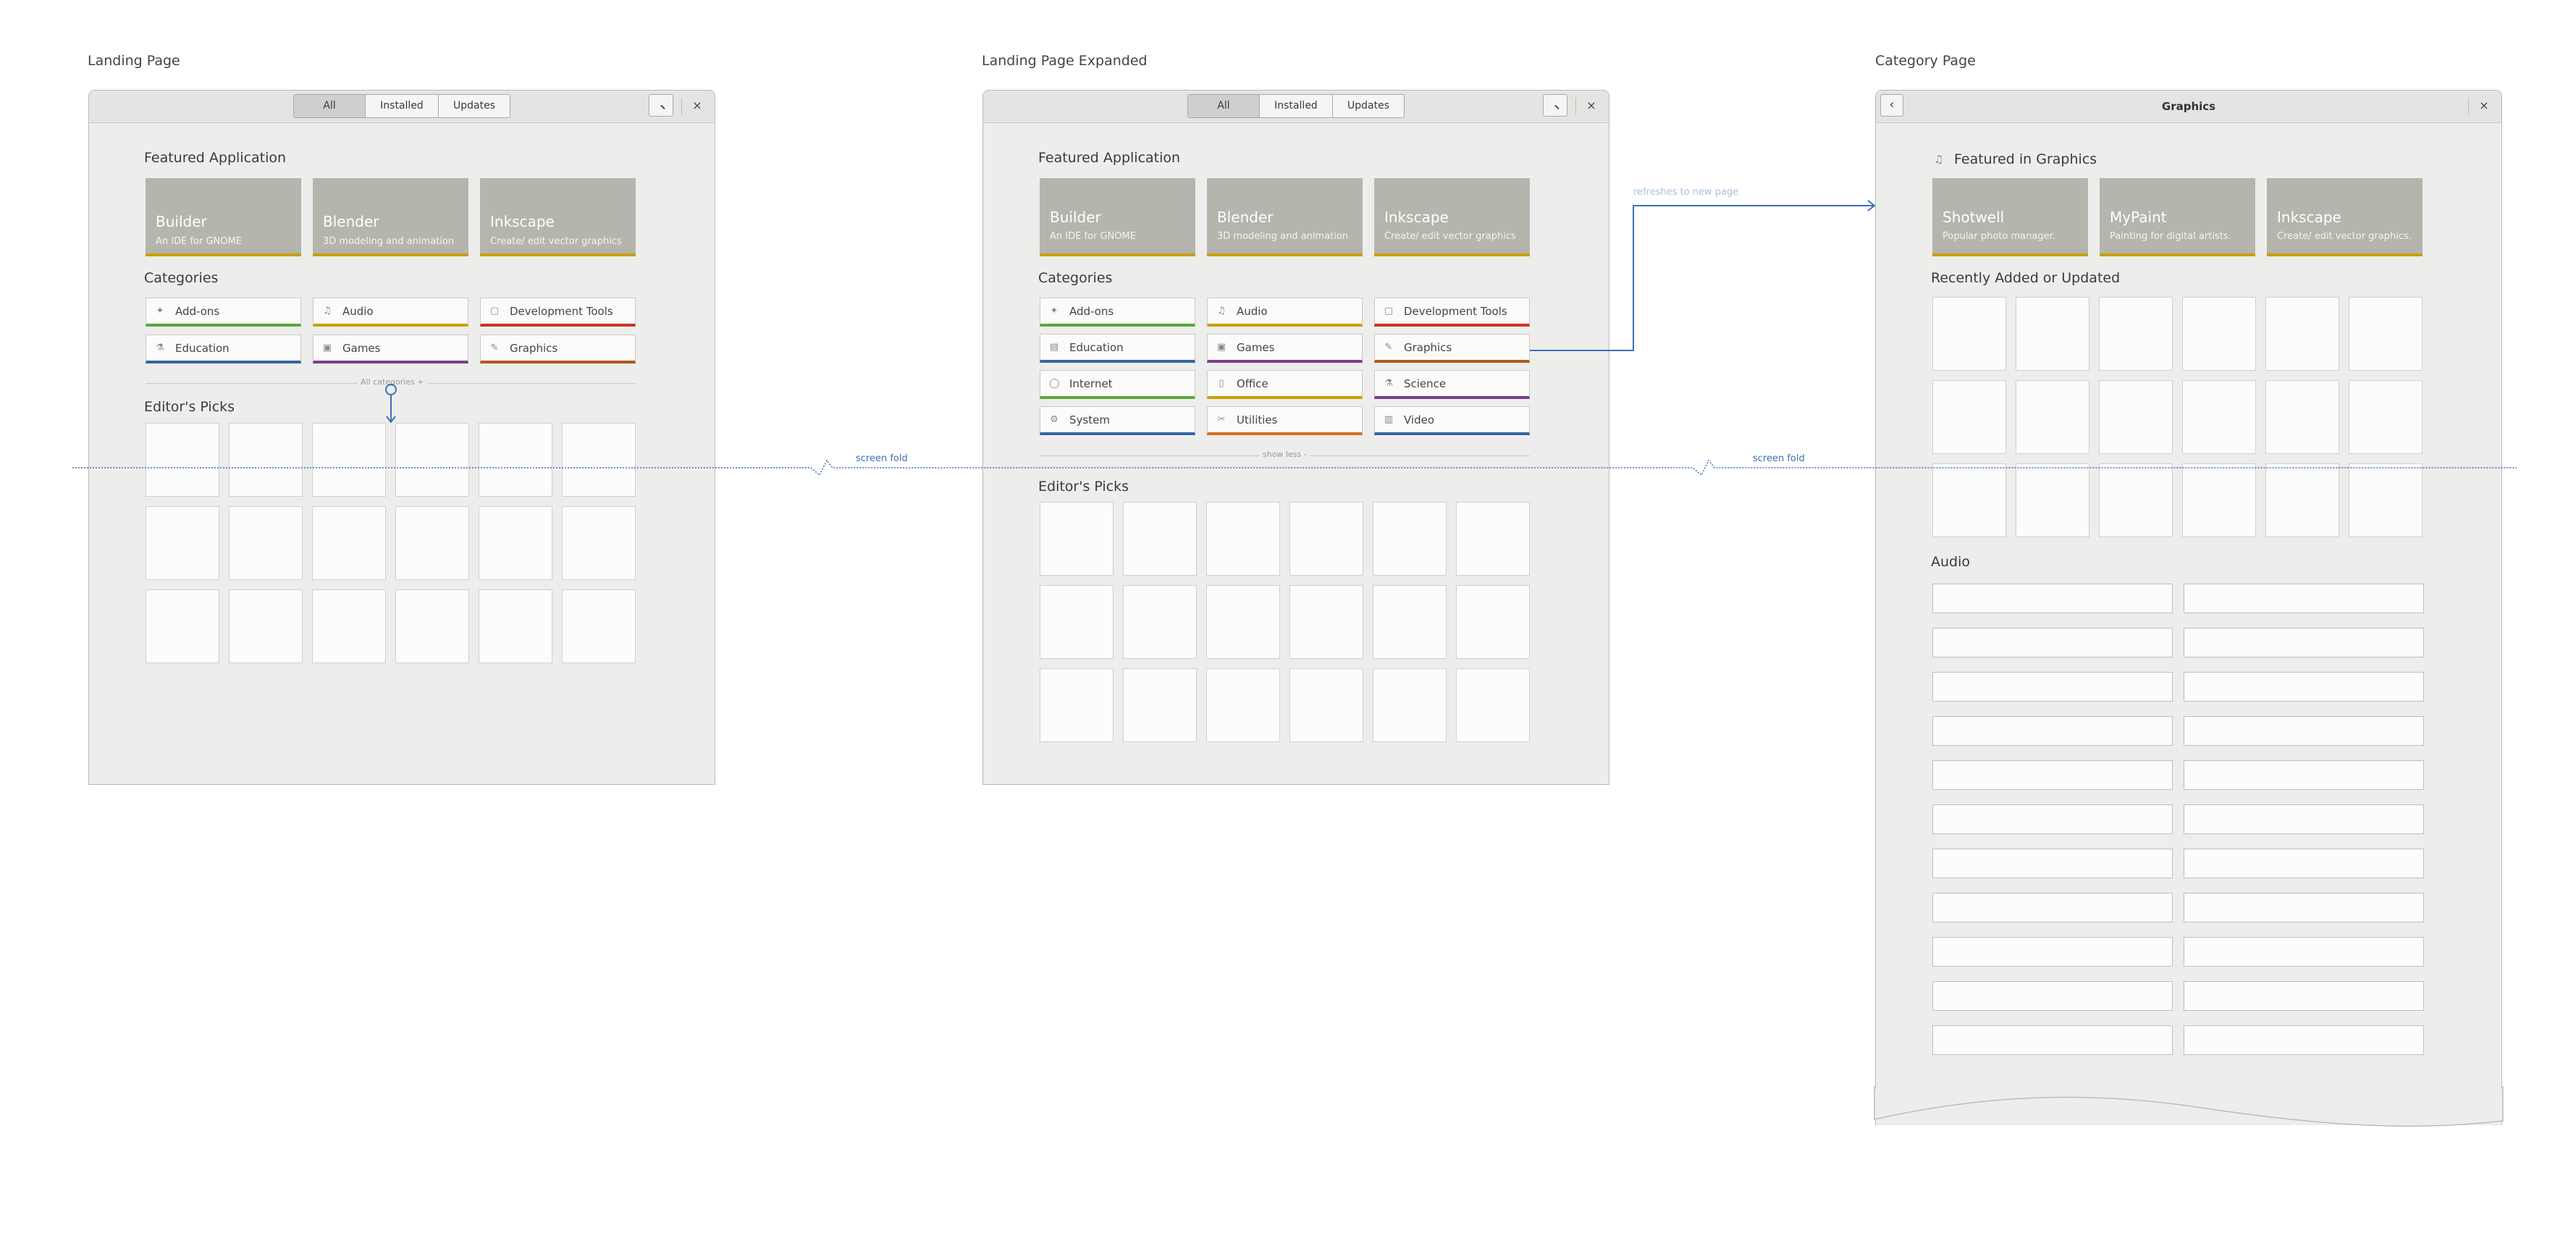 This screenshot has width=2576, height=1236. Describe the element at coordinates (2345, 217) in the screenshot. I see `featured-tile-inkscape: Inkscape Create/ edit vector graphics.` at that location.